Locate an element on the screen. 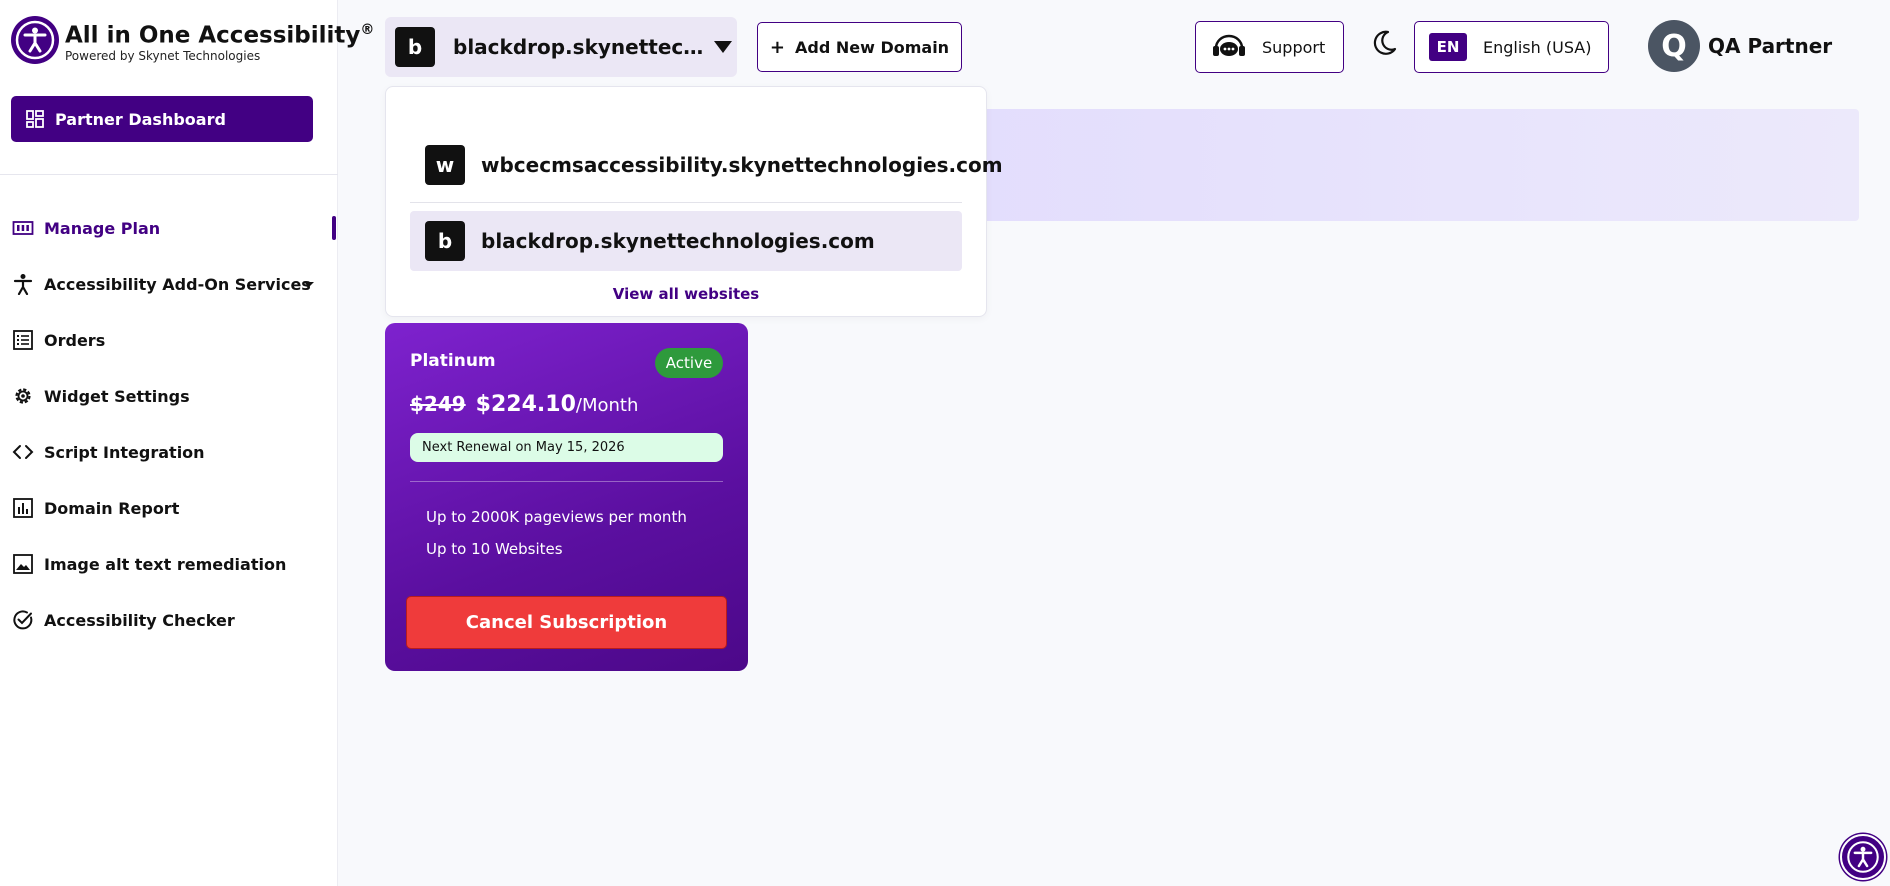  view-all-websites-link: View all websites is located at coordinates (686, 294).